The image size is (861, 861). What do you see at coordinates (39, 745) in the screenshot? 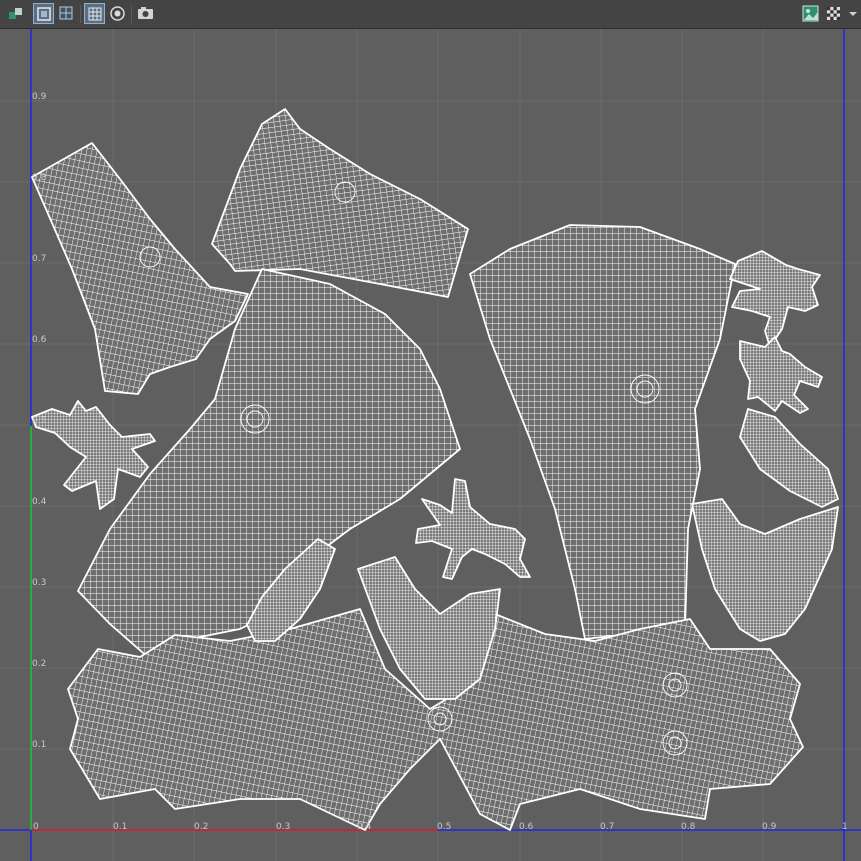
I see `v-tick-label: 0.1` at bounding box center [39, 745].